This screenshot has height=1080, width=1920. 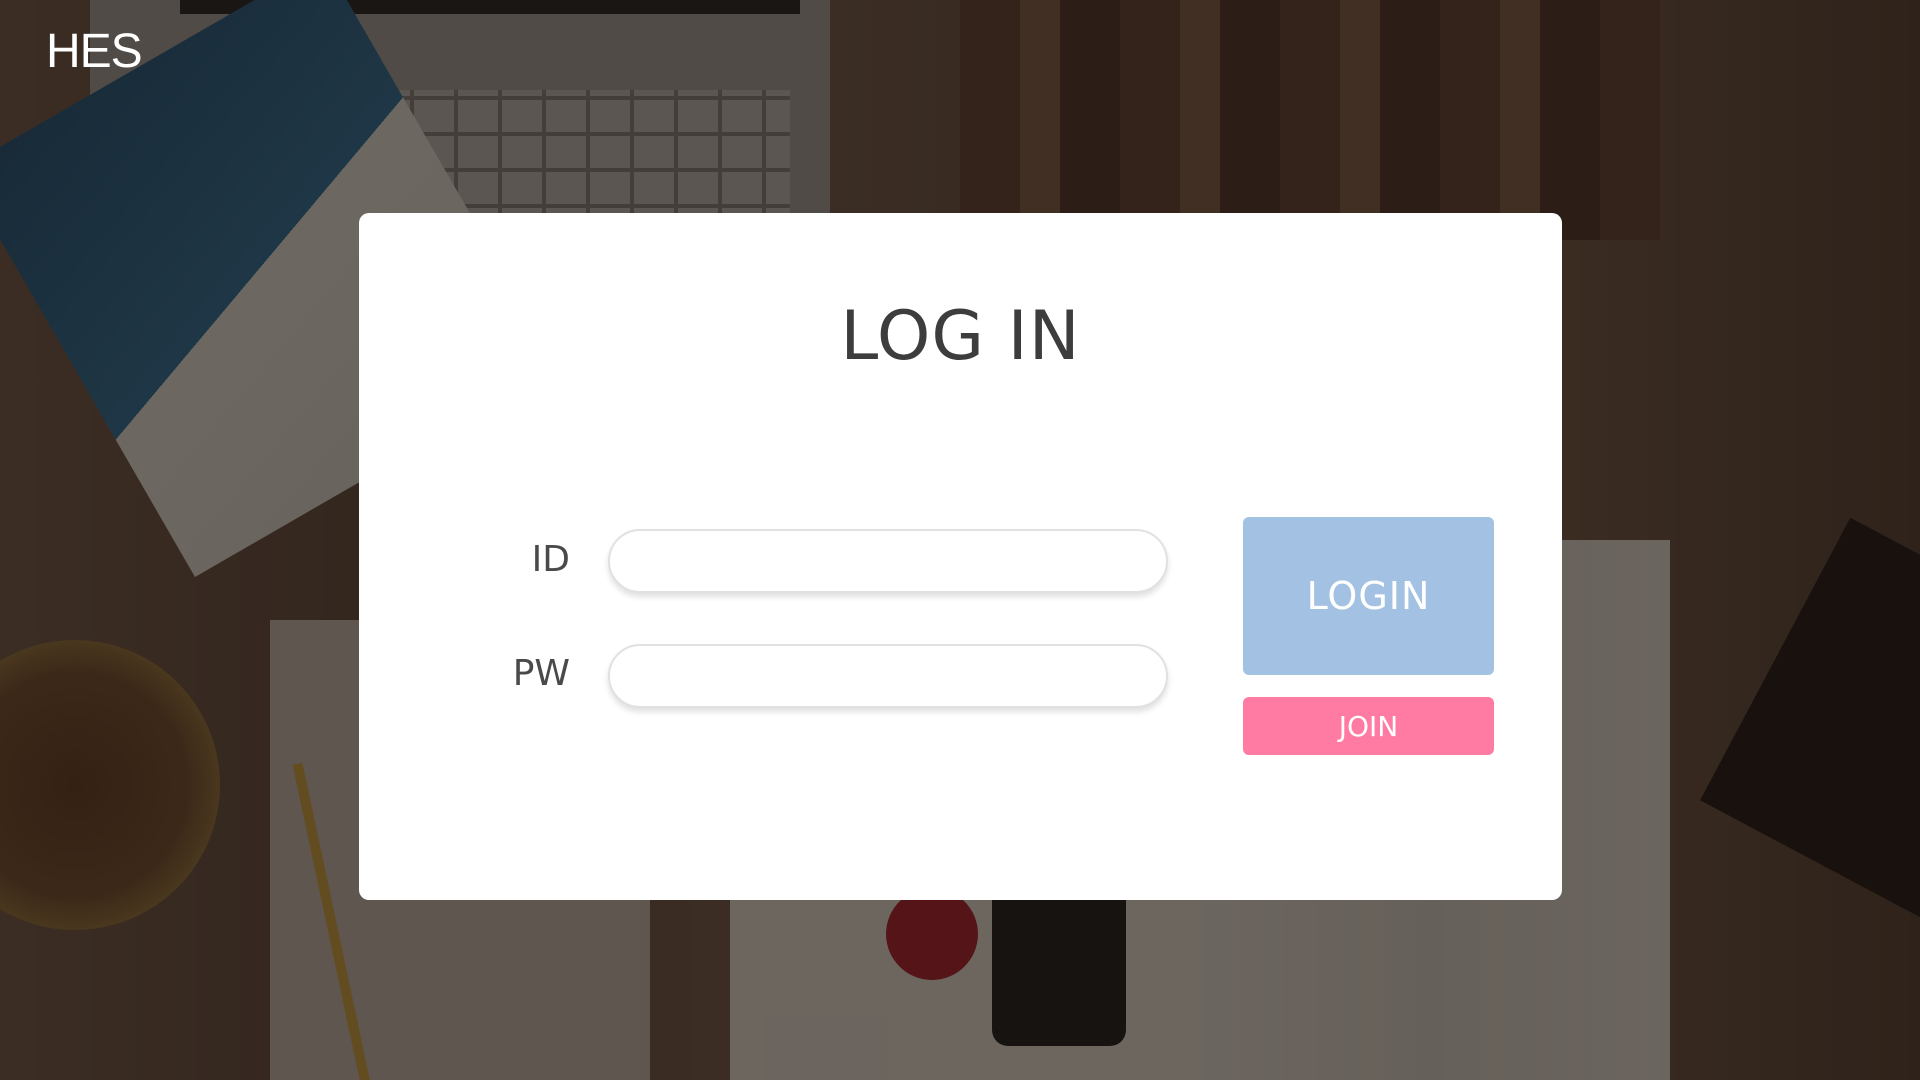 What do you see at coordinates (888, 676) in the screenshot?
I see `password-input` at bounding box center [888, 676].